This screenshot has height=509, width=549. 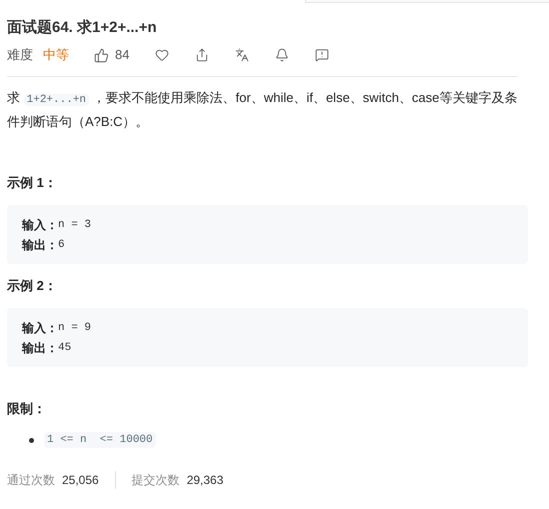 I want to click on stat-value: 29,363, so click(x=205, y=480).